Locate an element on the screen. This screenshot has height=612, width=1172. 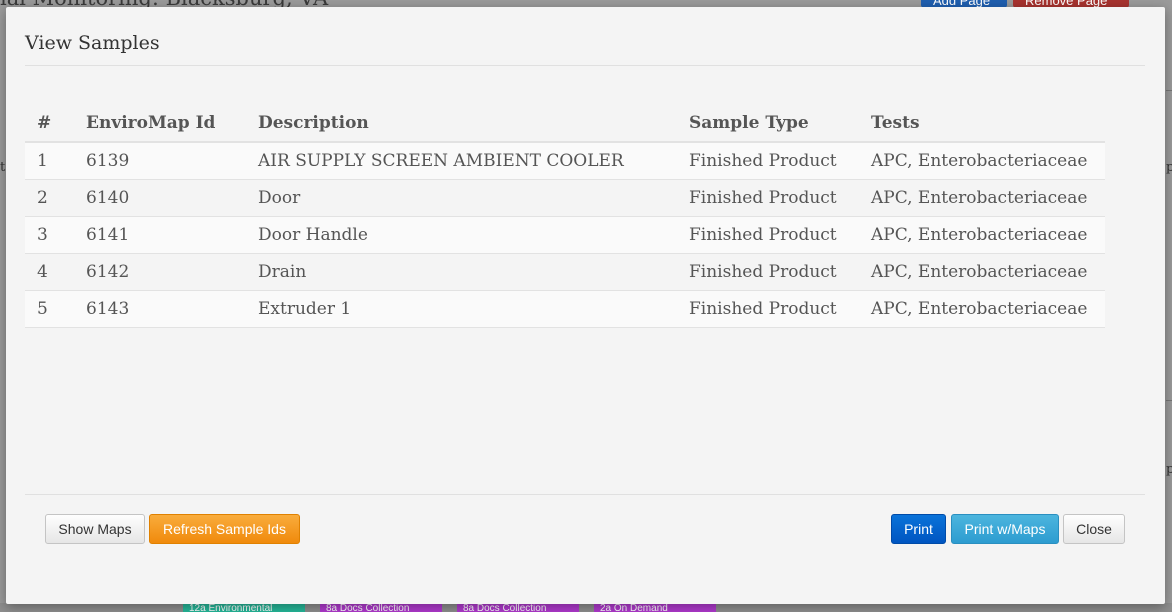
close-button: Close is located at coordinates (1094, 529).